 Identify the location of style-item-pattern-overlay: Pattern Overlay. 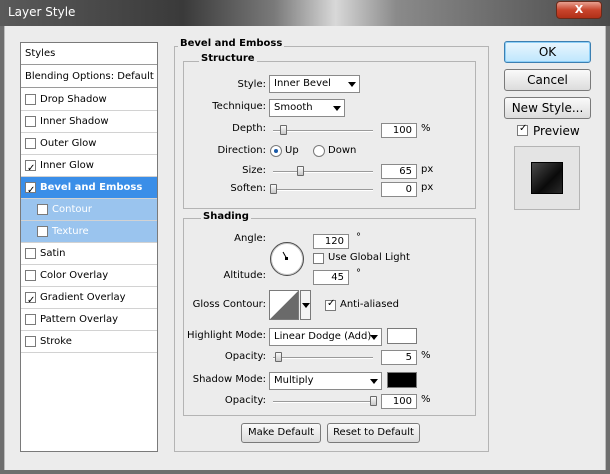
(89, 320).